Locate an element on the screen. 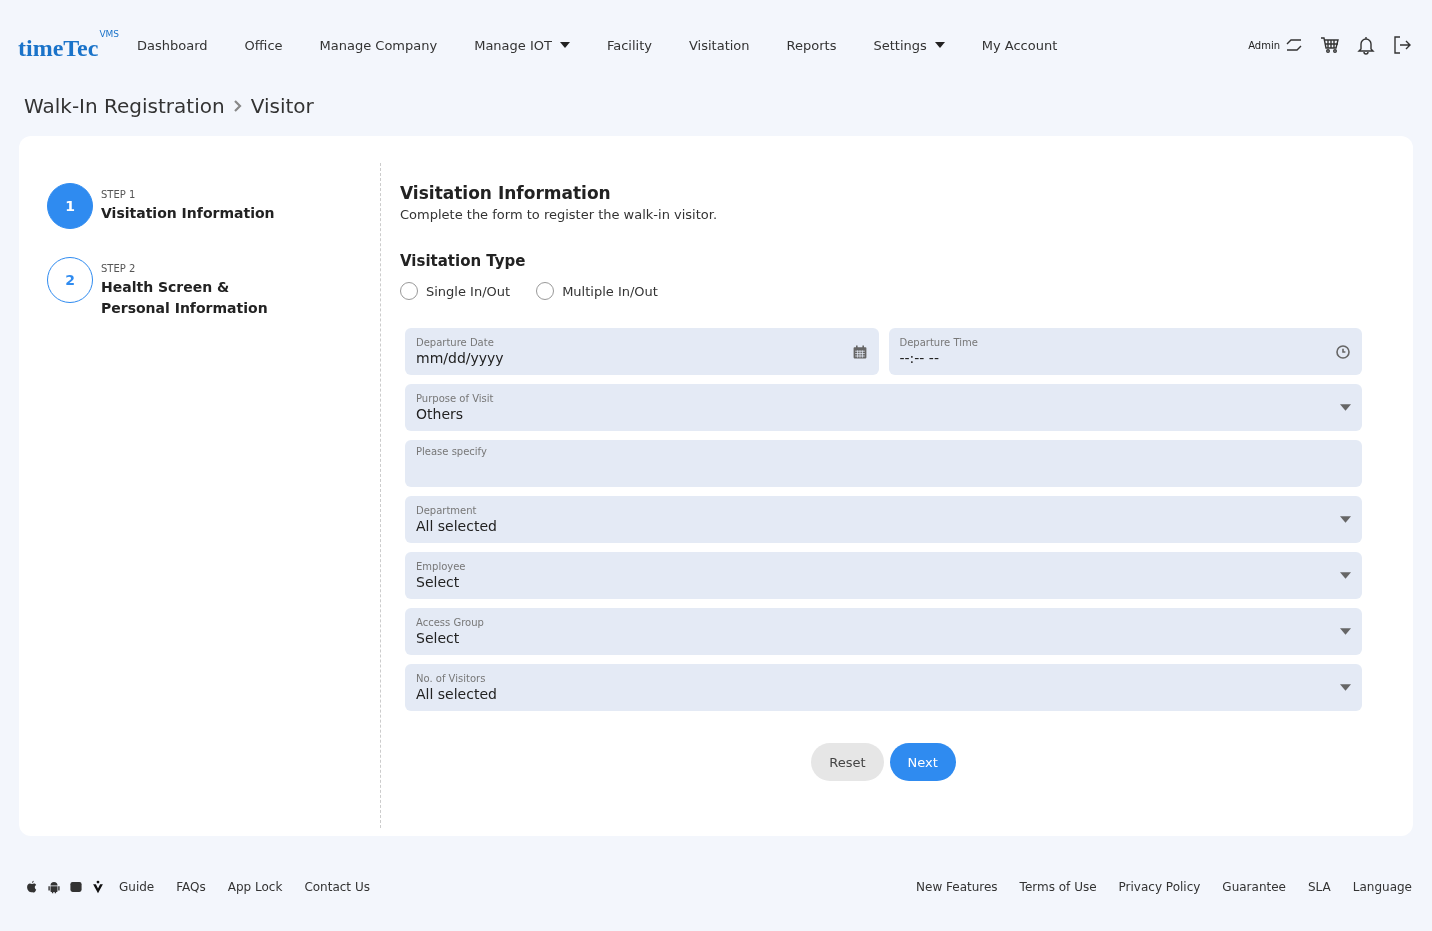 This screenshot has width=1432, height=931. radio-label: Multiple In/Out is located at coordinates (610, 291).